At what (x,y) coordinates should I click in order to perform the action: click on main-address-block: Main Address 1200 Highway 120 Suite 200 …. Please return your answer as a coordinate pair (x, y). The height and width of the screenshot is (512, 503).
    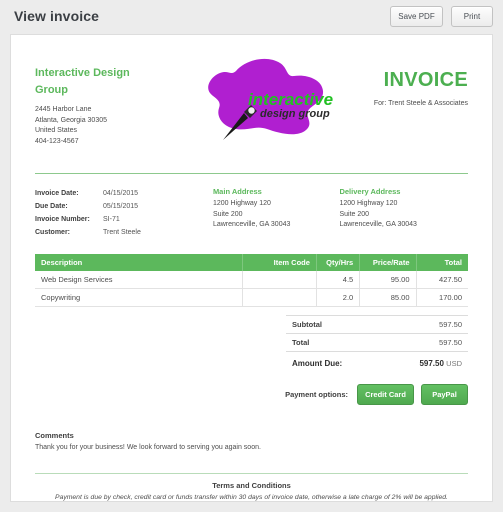
    Looking at the image, I should click on (276, 213).